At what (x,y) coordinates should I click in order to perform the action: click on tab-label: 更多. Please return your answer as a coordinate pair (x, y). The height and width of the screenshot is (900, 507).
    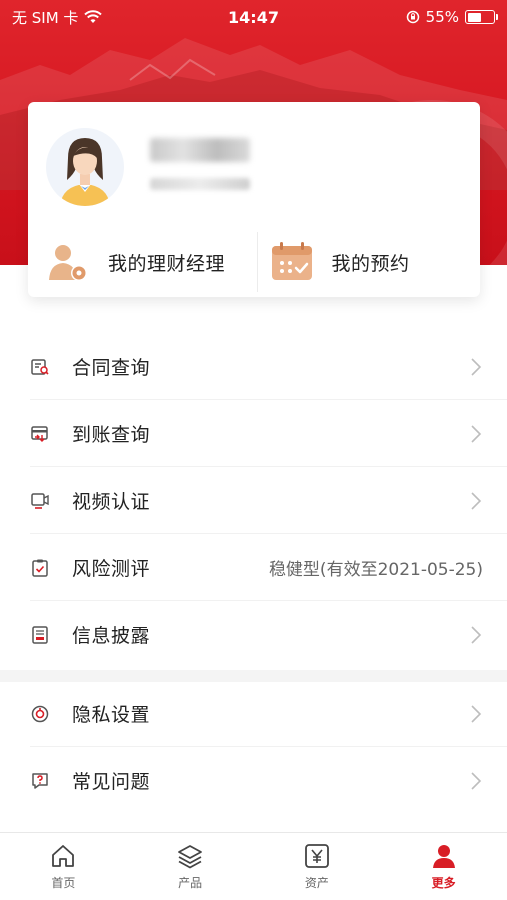
    Looking at the image, I should click on (443, 883).